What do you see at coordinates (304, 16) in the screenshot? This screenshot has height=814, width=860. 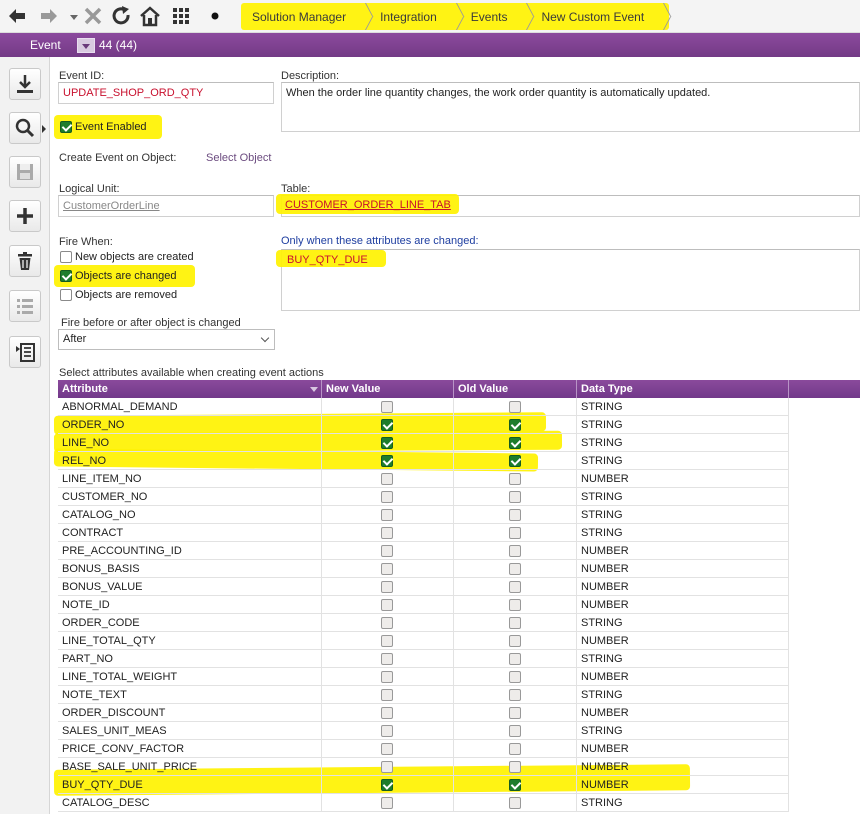 I see `breadcrumb-solution-manager: Solution Manager` at bounding box center [304, 16].